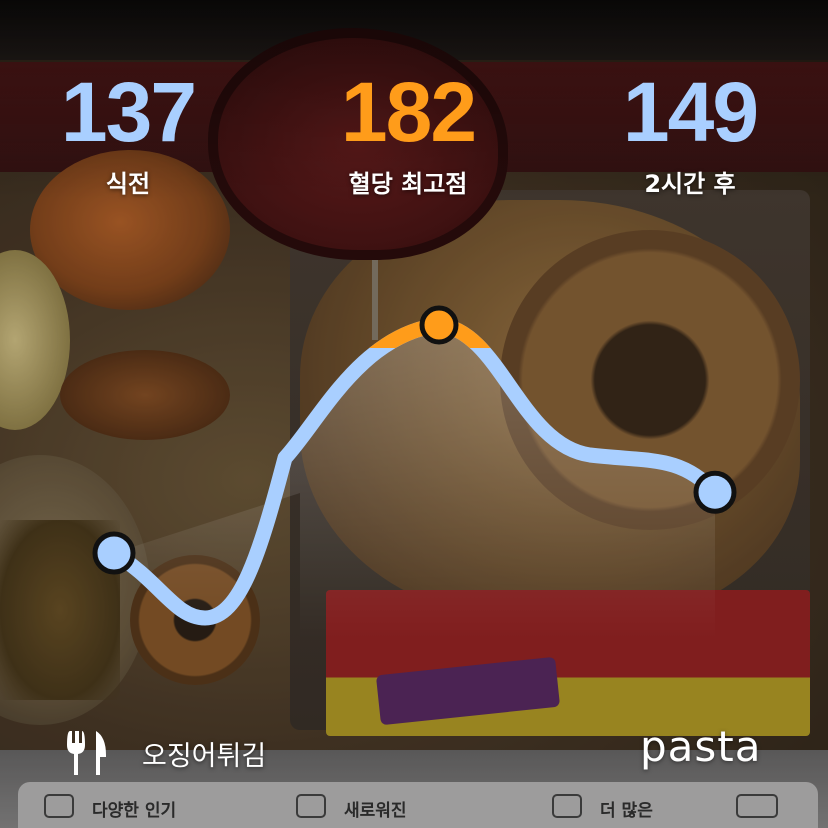  Describe the element at coordinates (311, 806) in the screenshot. I see `star-icon` at that location.